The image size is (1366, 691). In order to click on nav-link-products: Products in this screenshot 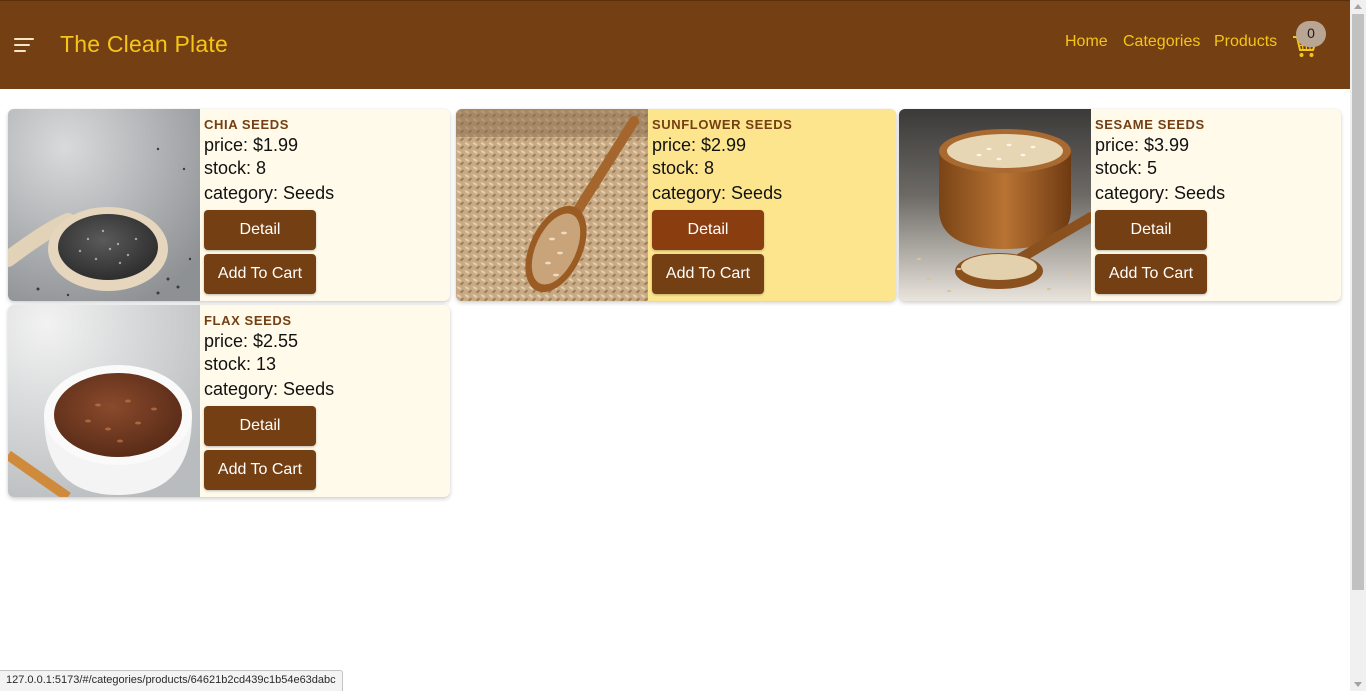, I will do `click(1245, 42)`.